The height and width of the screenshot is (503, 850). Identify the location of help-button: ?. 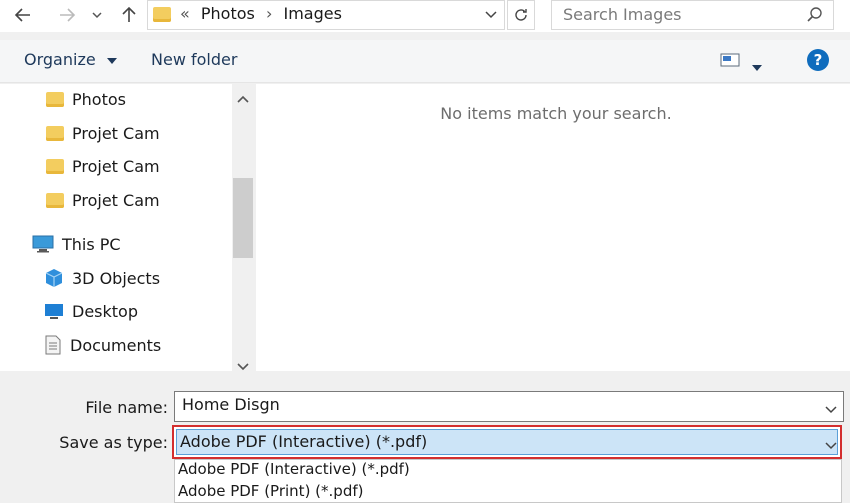
(818, 62).